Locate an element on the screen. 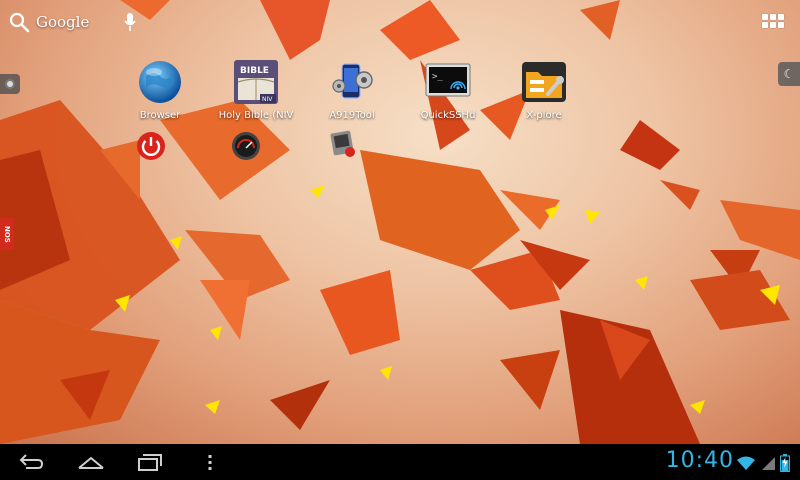 The image size is (800, 480). back-icon is located at coordinates (31, 461).